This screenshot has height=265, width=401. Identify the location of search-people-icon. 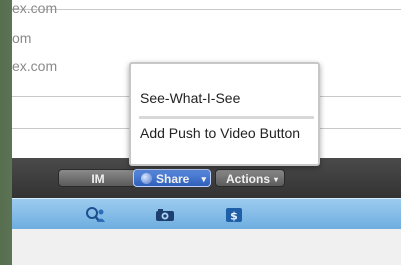
(95, 215).